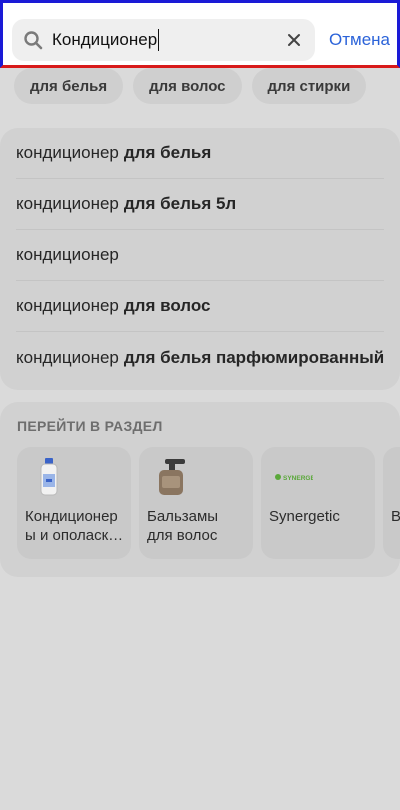 Image resolution: width=400 pixels, height=810 pixels. Describe the element at coordinates (183, 526) in the screenshot. I see `section-tile-label: Бальзамы для волос` at that location.